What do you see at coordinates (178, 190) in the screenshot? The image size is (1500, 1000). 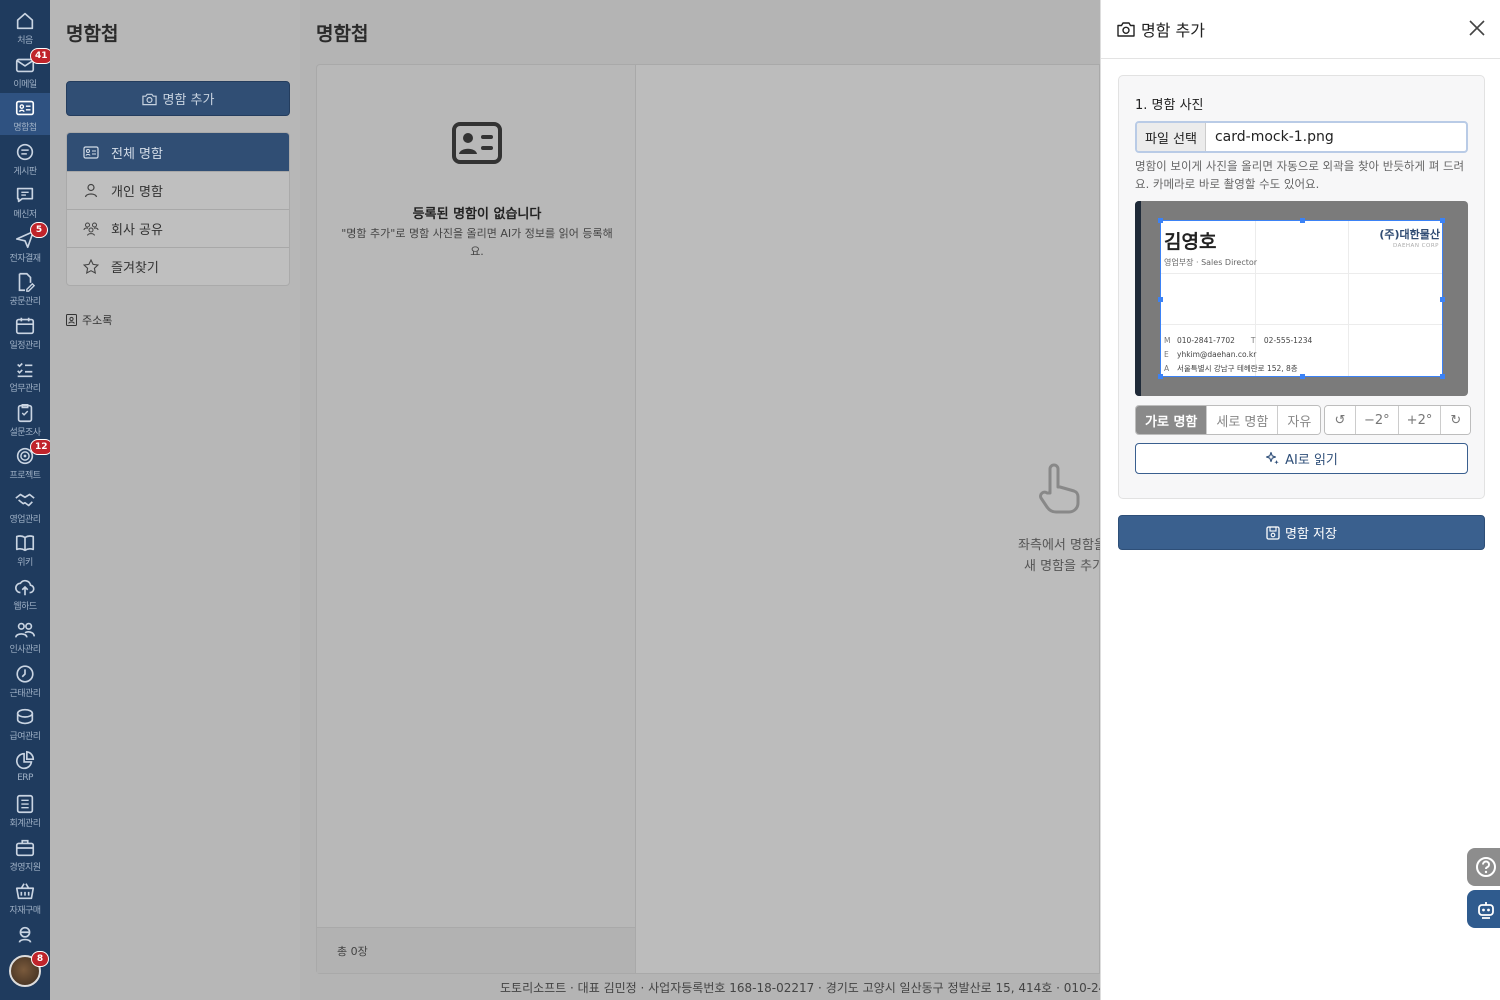 I see `menu-item-personal: 개인 명함` at bounding box center [178, 190].